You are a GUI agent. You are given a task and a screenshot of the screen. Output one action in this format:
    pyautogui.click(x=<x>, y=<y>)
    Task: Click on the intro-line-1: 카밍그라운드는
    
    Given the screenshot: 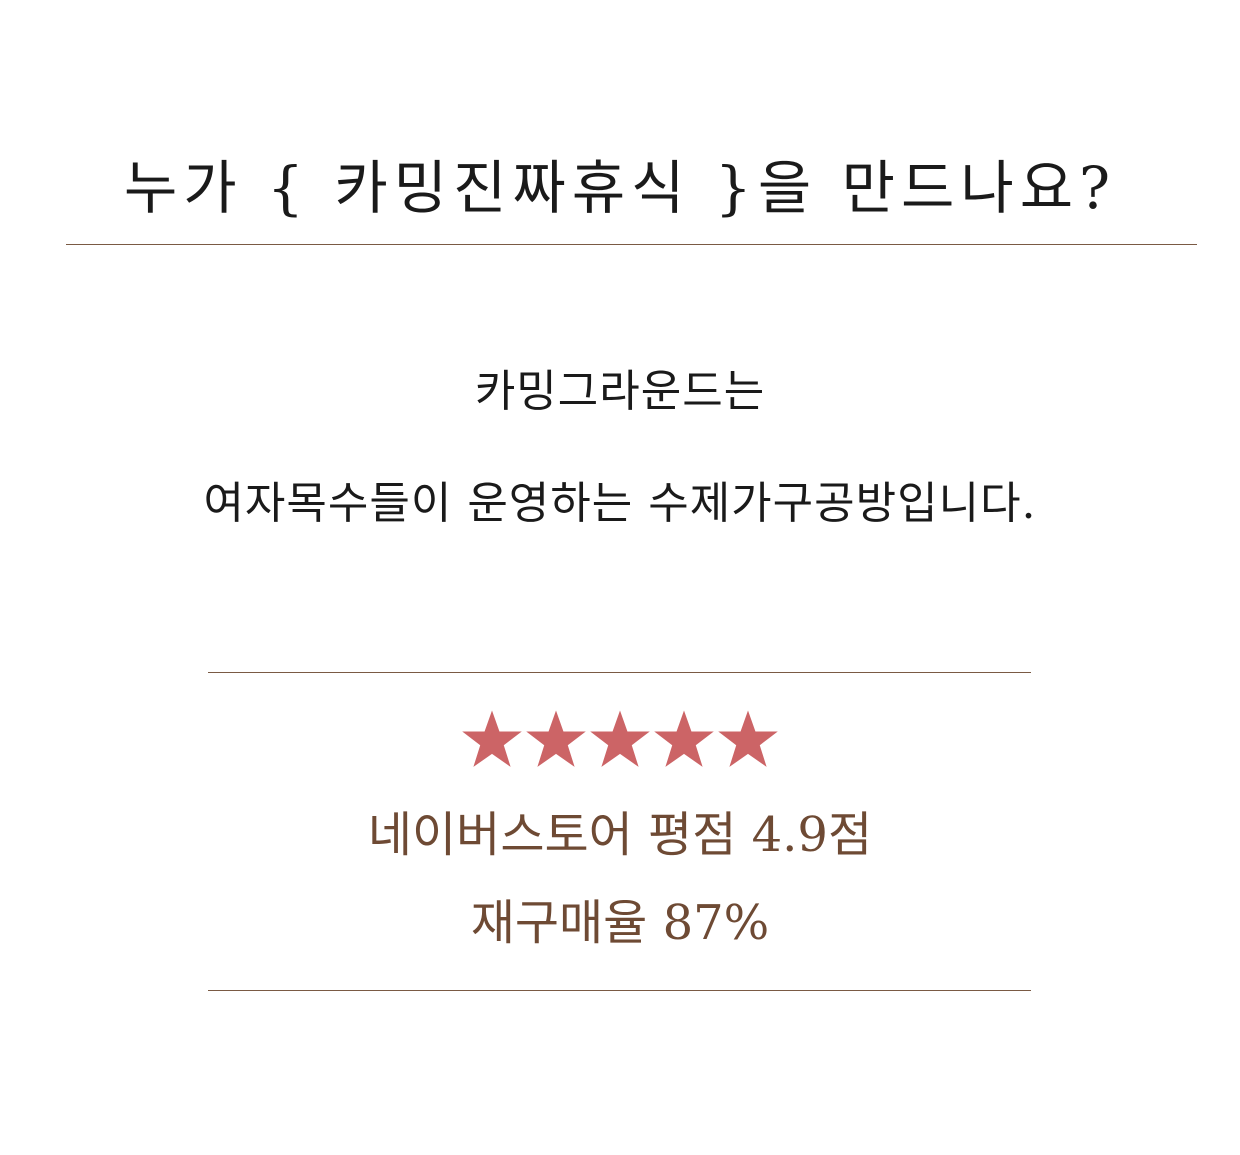 What is the action you would take?
    pyautogui.click(x=620, y=391)
    